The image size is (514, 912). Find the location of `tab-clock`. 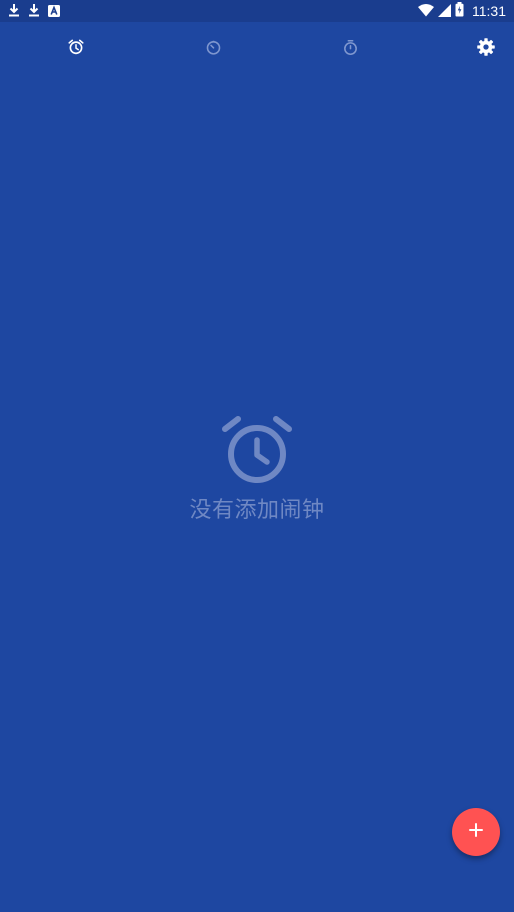

tab-clock is located at coordinates (213, 49).